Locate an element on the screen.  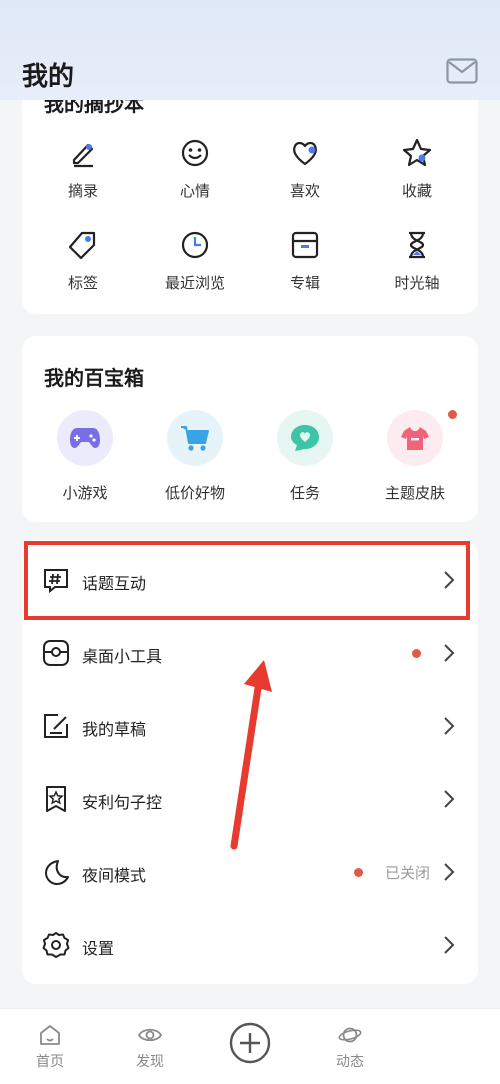
grid-item-mood: 心情 is located at coordinates (195, 168).